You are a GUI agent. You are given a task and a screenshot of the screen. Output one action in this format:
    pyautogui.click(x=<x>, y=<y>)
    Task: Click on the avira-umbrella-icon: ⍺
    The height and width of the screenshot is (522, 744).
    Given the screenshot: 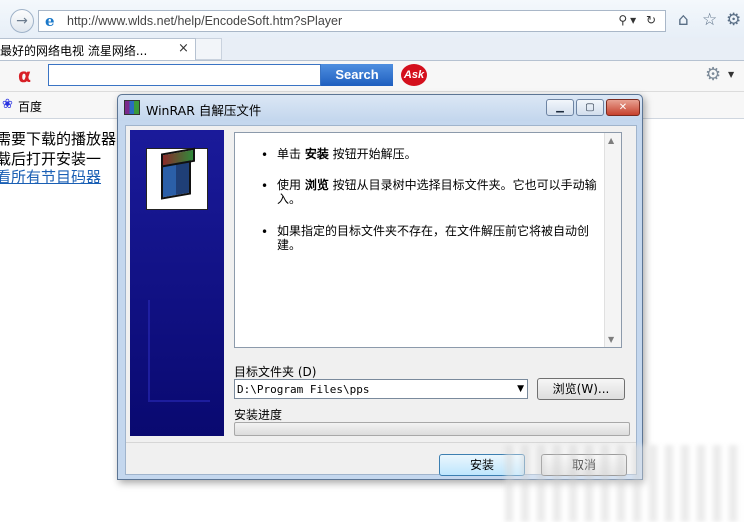 What is the action you would take?
    pyautogui.click(x=25, y=76)
    